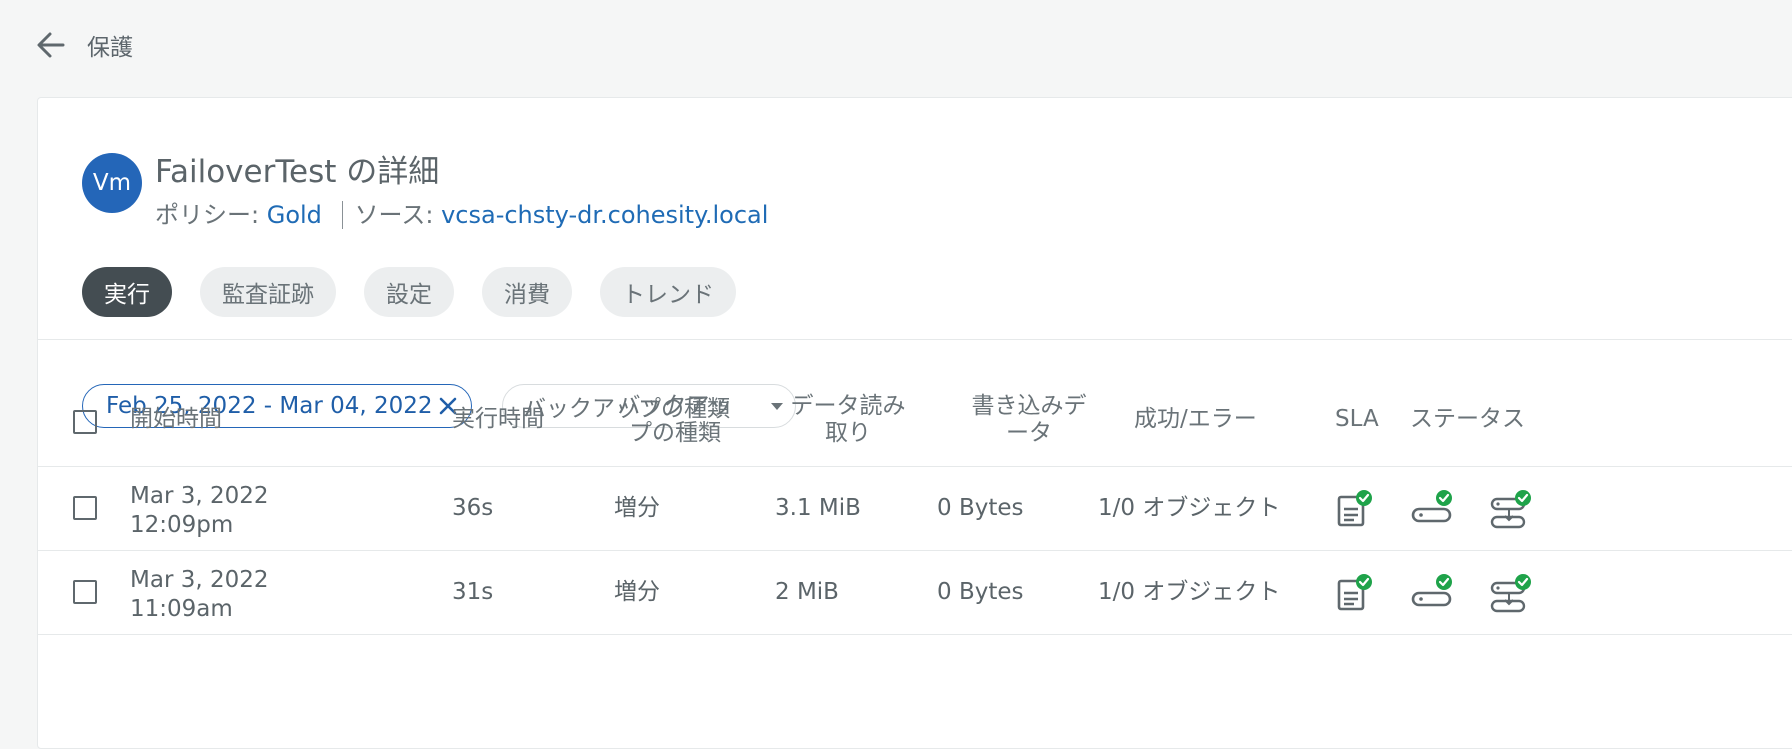  Describe the element at coordinates (199, 511) in the screenshot. I see `row-start-time: Mar 3, 2022 12:09pm` at that location.